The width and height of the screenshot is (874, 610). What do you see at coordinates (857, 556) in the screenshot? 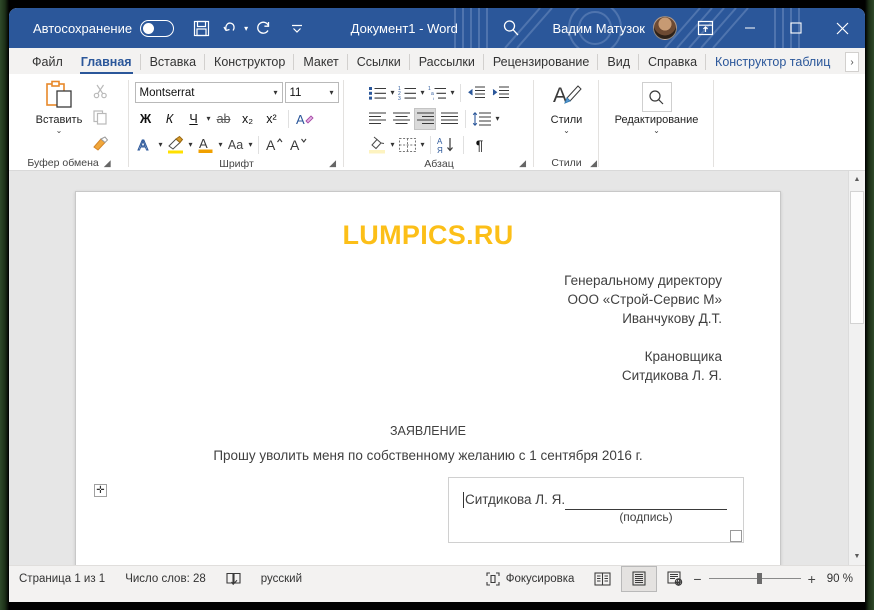
I see `scroll-down-button: ▼` at bounding box center [857, 556].